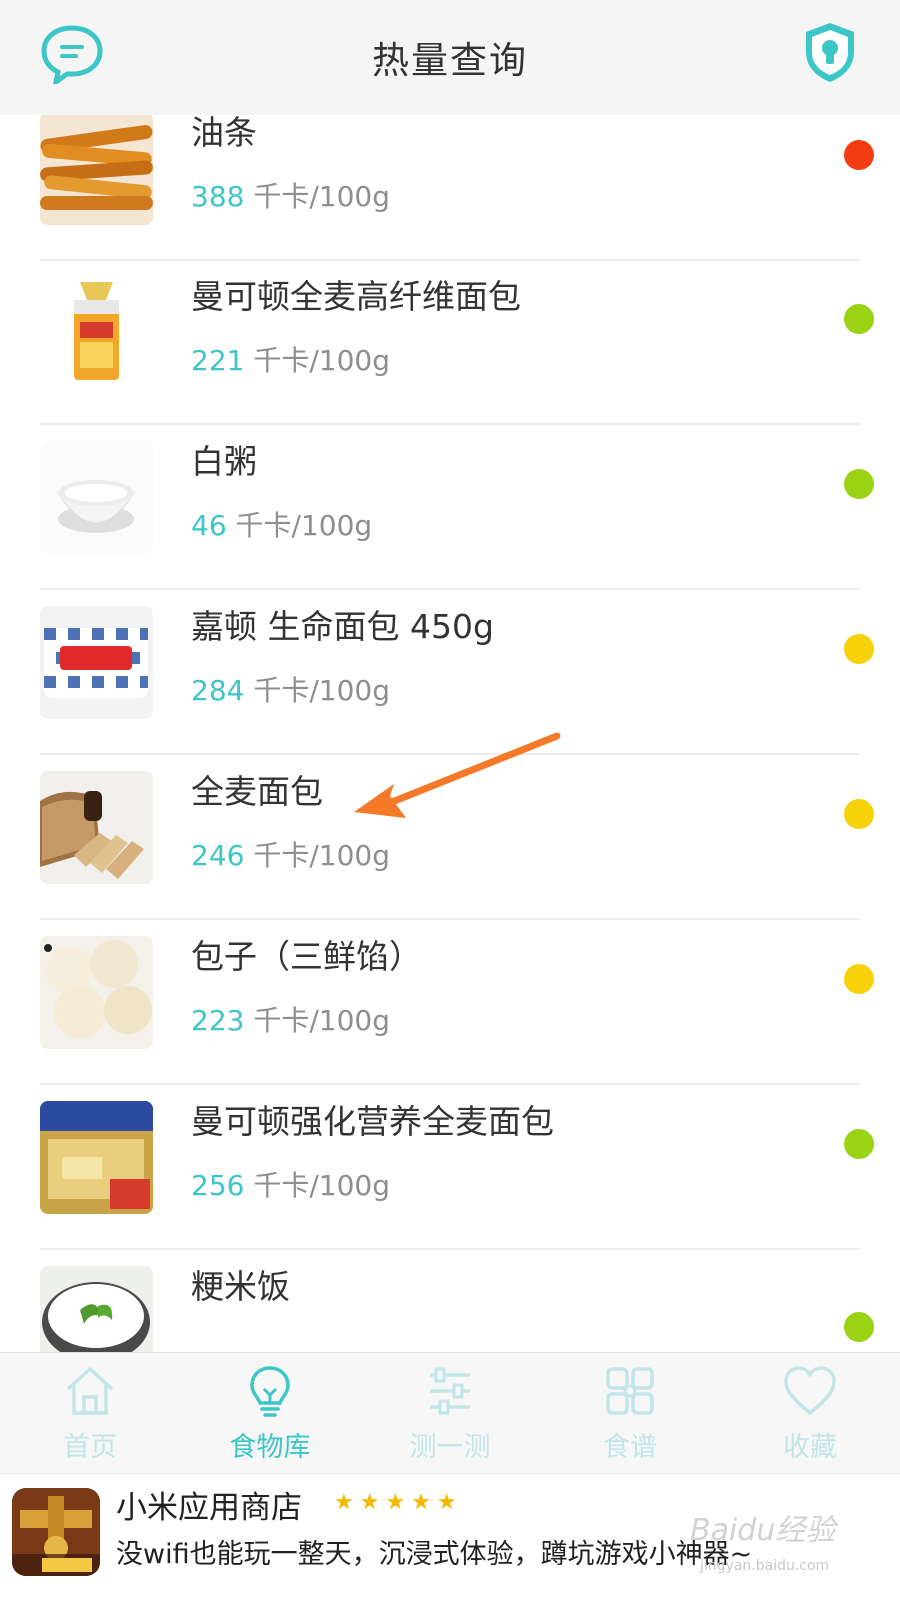 Image resolution: width=900 pixels, height=1601 pixels. Describe the element at coordinates (859, 155) in the screenshot. I see `calorie-level-dot-red` at that location.